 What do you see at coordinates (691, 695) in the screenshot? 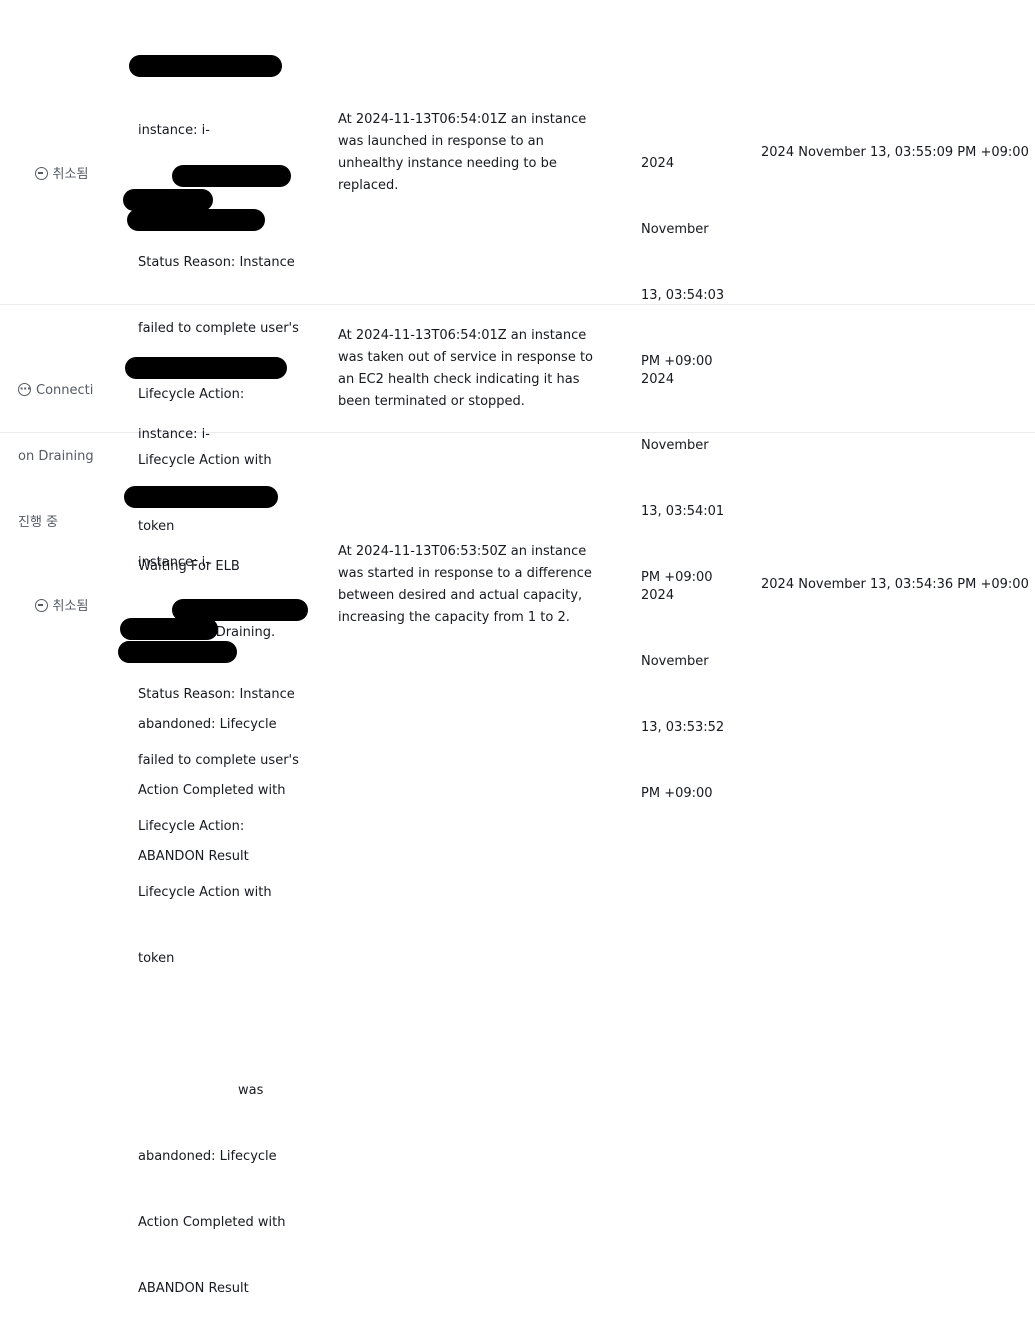
I see `start-time-cell: 2024 November 13, 03:53:52 PM +09:00` at bounding box center [691, 695].